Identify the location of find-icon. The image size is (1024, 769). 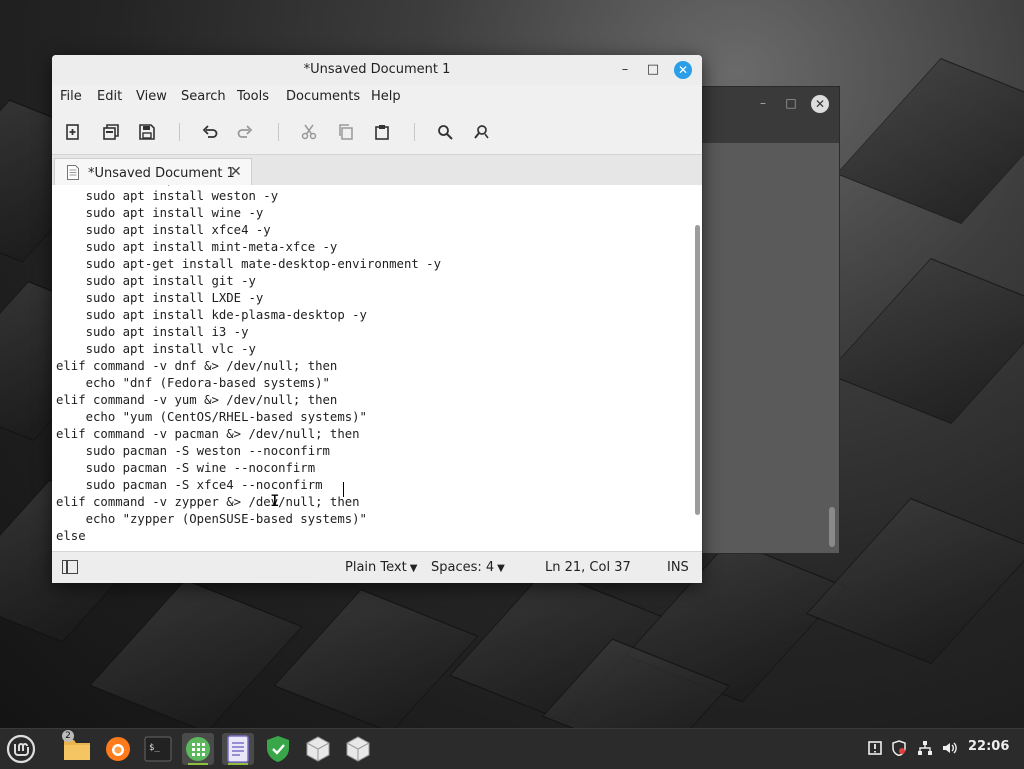
(445, 132).